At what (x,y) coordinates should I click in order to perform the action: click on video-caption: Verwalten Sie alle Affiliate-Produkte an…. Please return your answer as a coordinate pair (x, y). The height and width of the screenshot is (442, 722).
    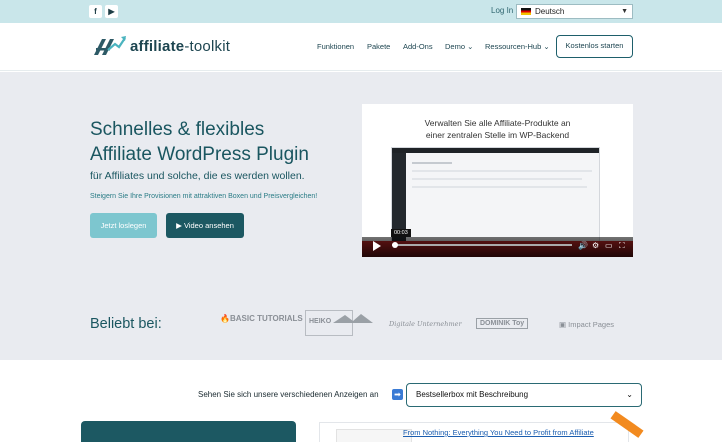
    Looking at the image, I should click on (497, 129).